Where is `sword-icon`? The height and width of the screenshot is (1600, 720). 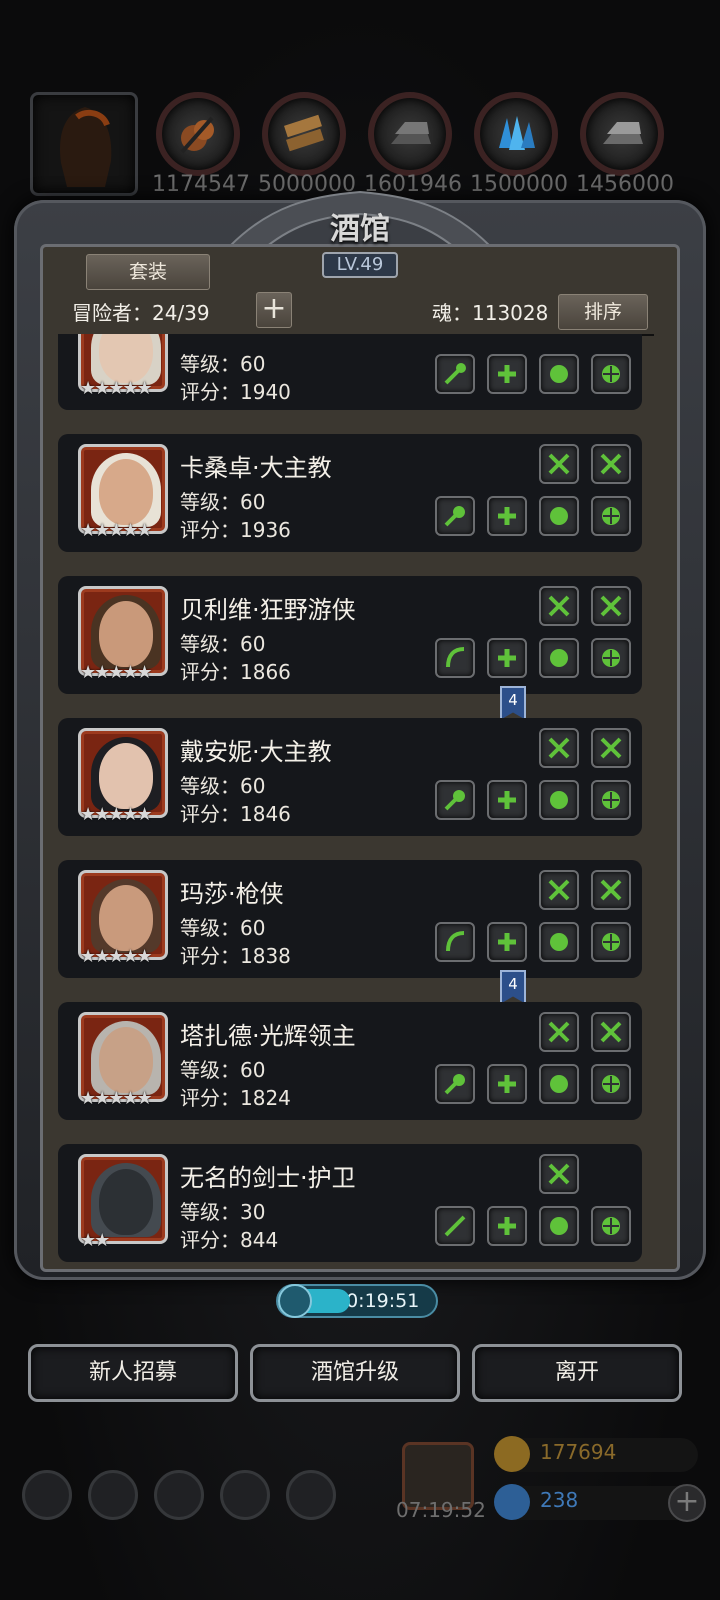 sword-icon is located at coordinates (455, 1226).